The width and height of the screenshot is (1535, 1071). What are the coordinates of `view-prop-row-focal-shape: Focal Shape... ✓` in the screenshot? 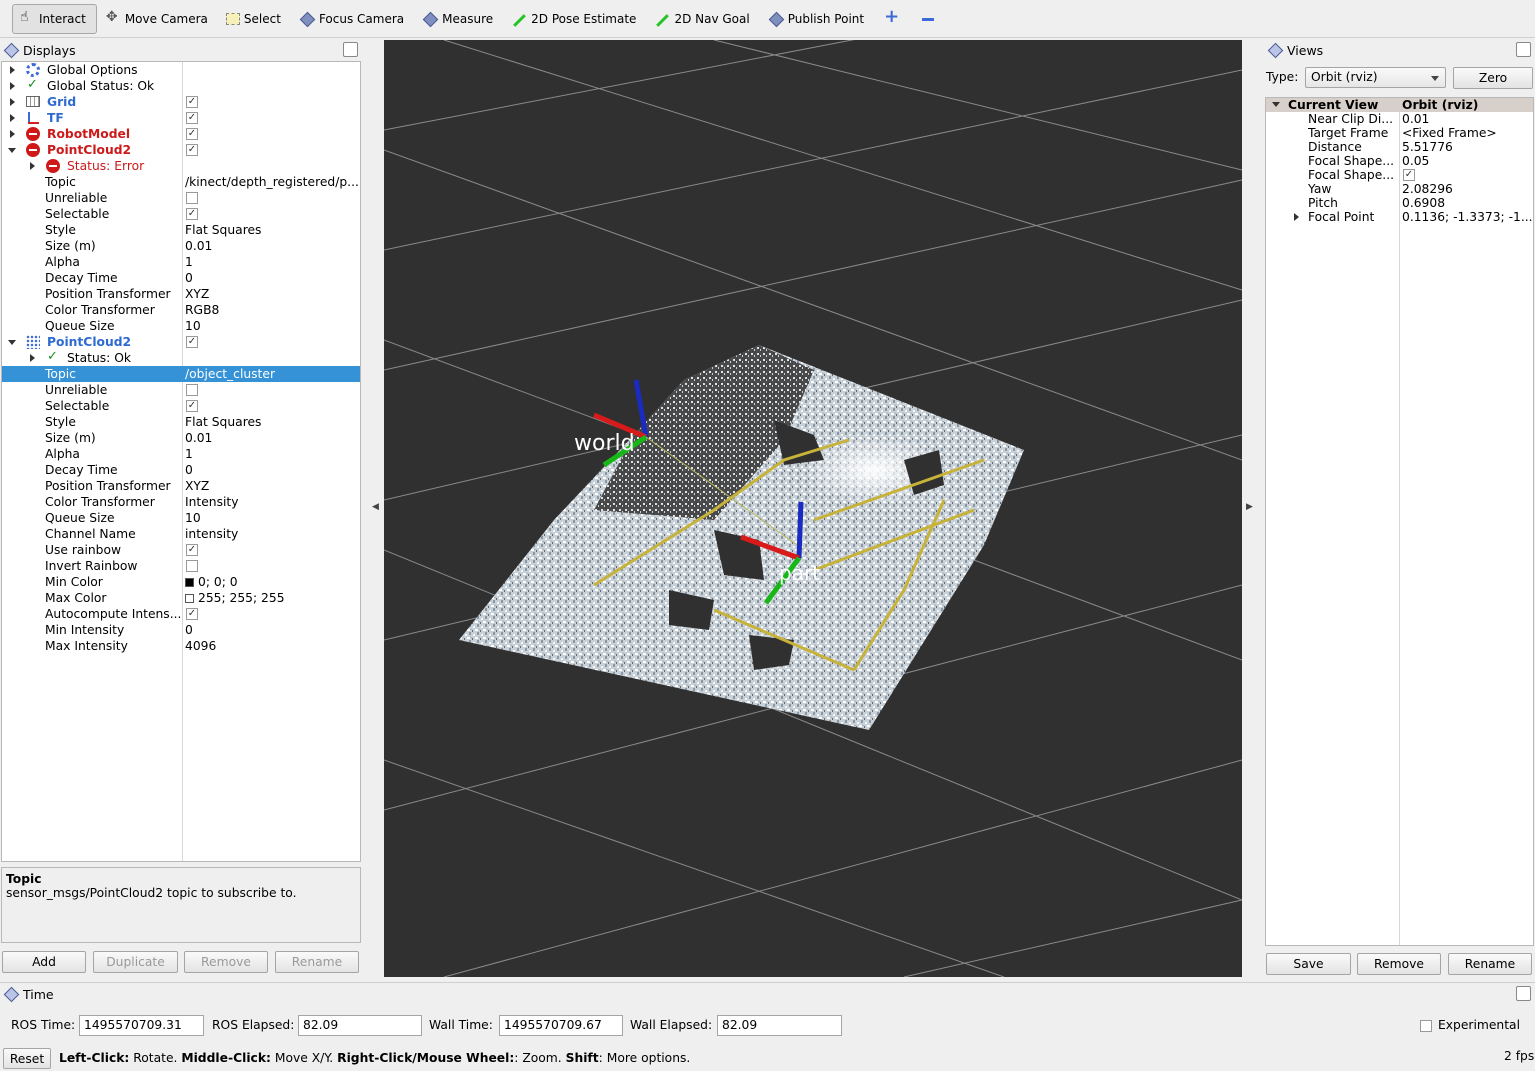 It's located at (1399, 175).